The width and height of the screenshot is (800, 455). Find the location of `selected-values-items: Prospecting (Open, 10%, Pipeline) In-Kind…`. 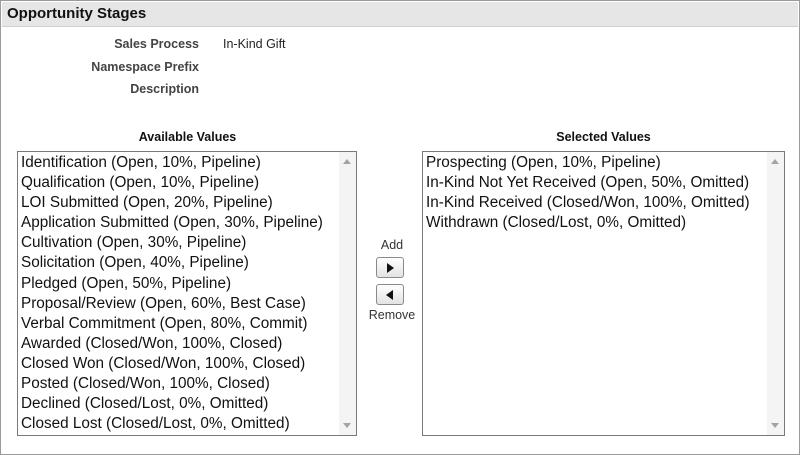

selected-values-items: Prospecting (Open, 10%, Pipeline) In-Kind… is located at coordinates (596, 193).